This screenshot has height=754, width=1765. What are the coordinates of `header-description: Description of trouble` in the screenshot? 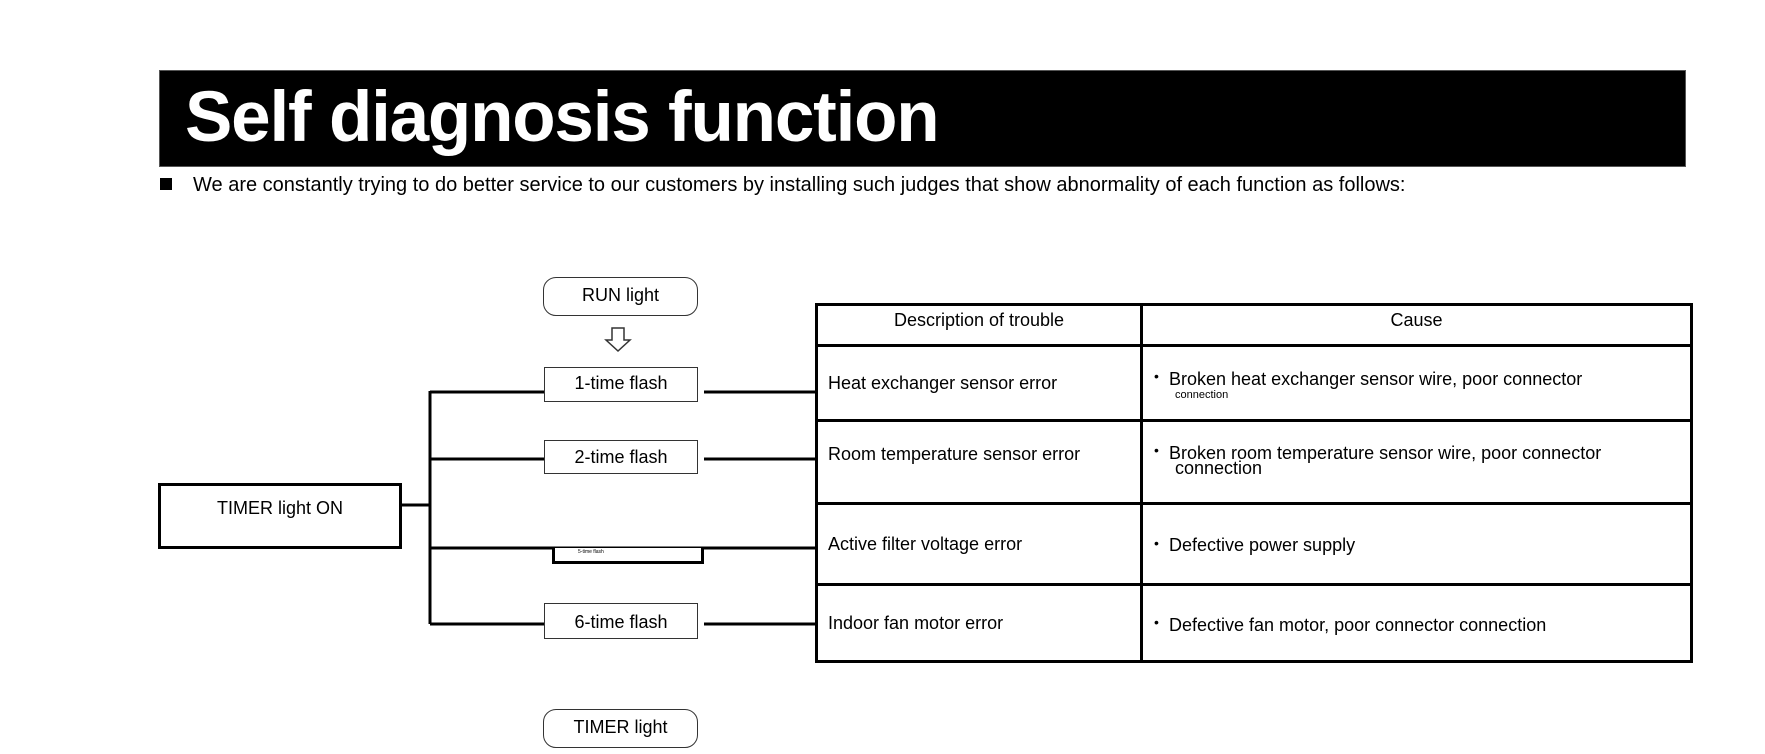 It's located at (979, 325).